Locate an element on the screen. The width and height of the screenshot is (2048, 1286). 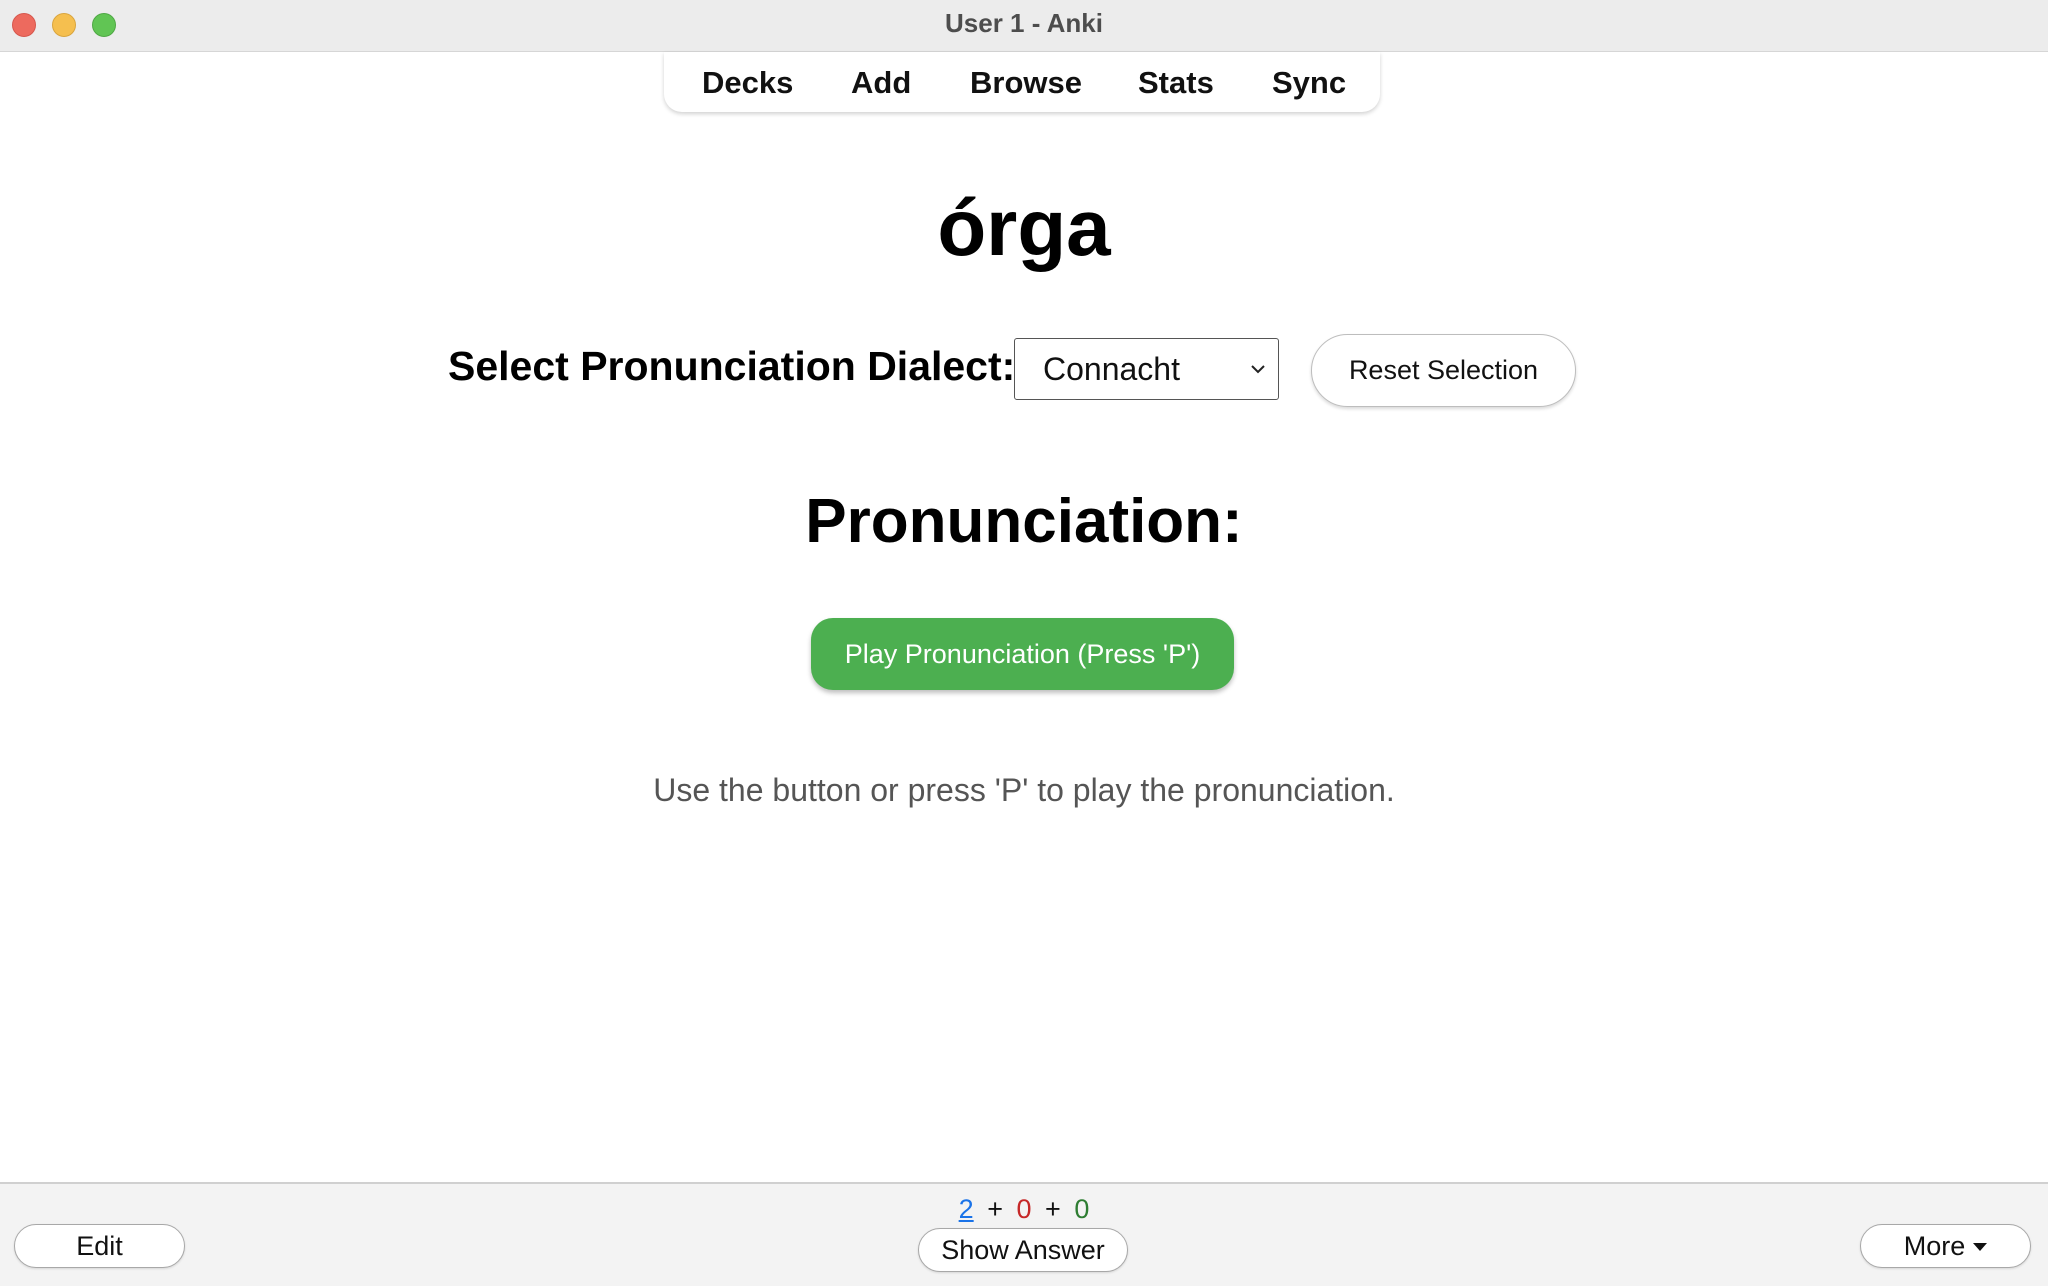
toolbar-sync: Sync is located at coordinates (1309, 83).